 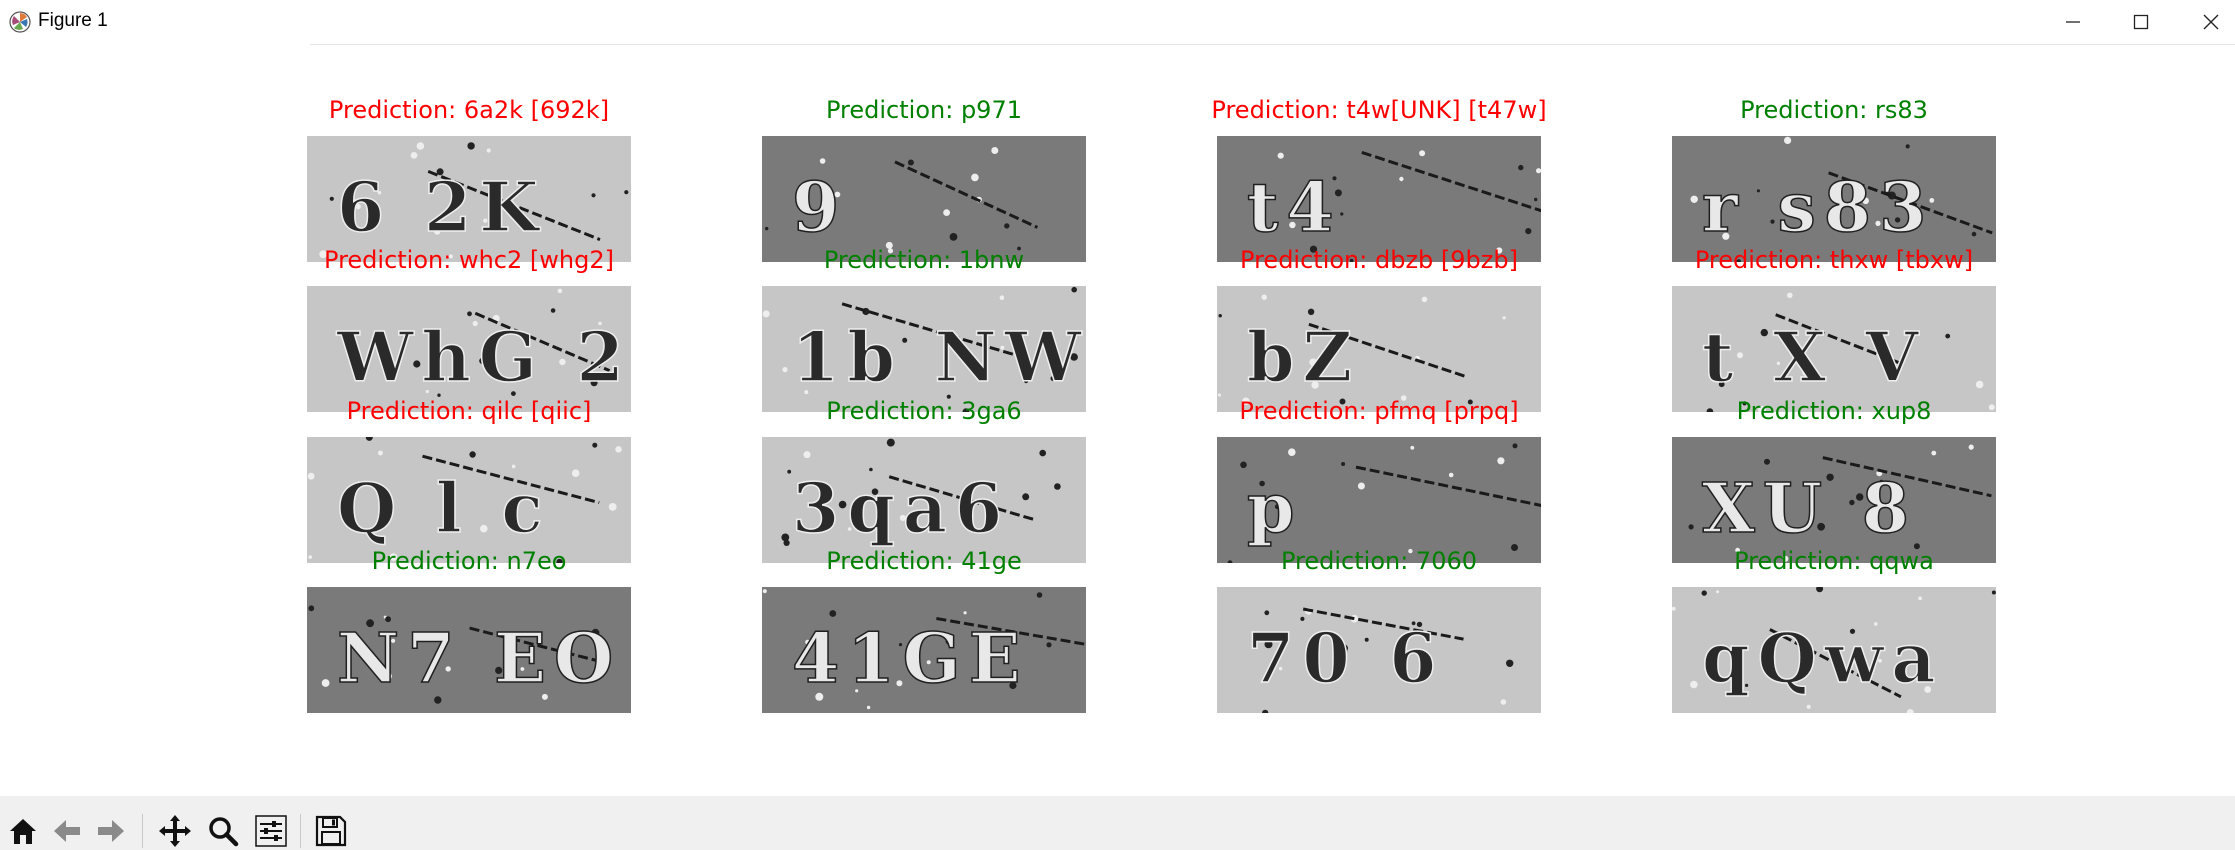 I want to click on window-title: Figure 1, so click(x=73, y=20).